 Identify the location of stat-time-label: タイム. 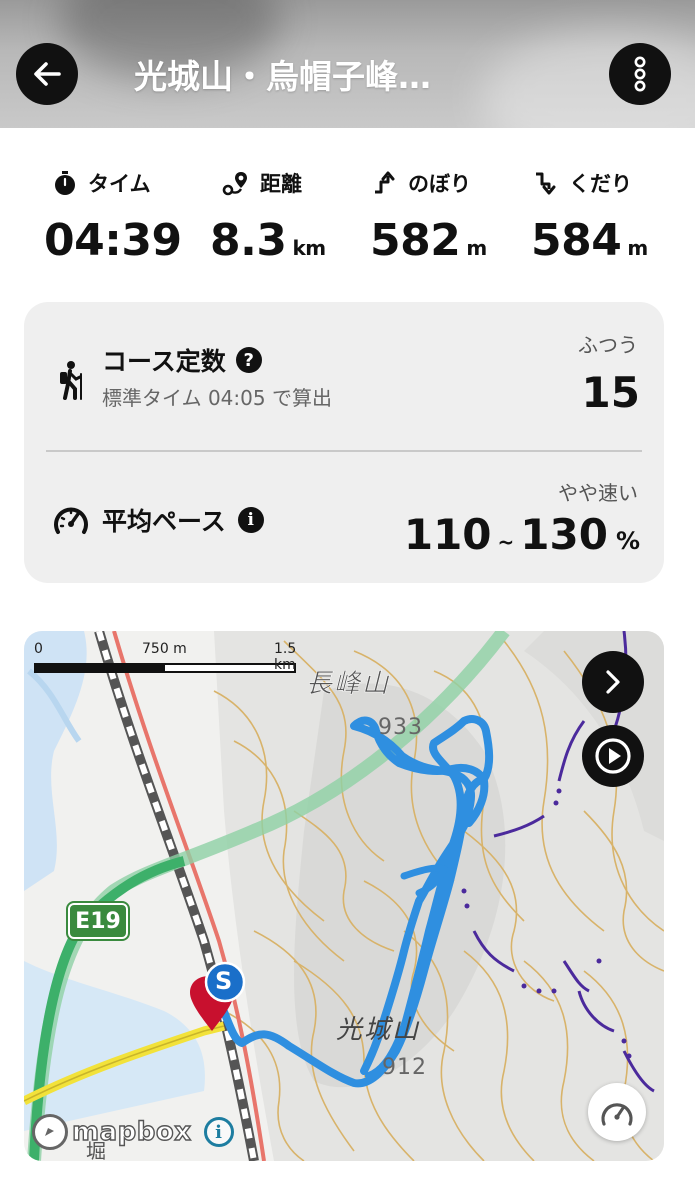
(119, 184).